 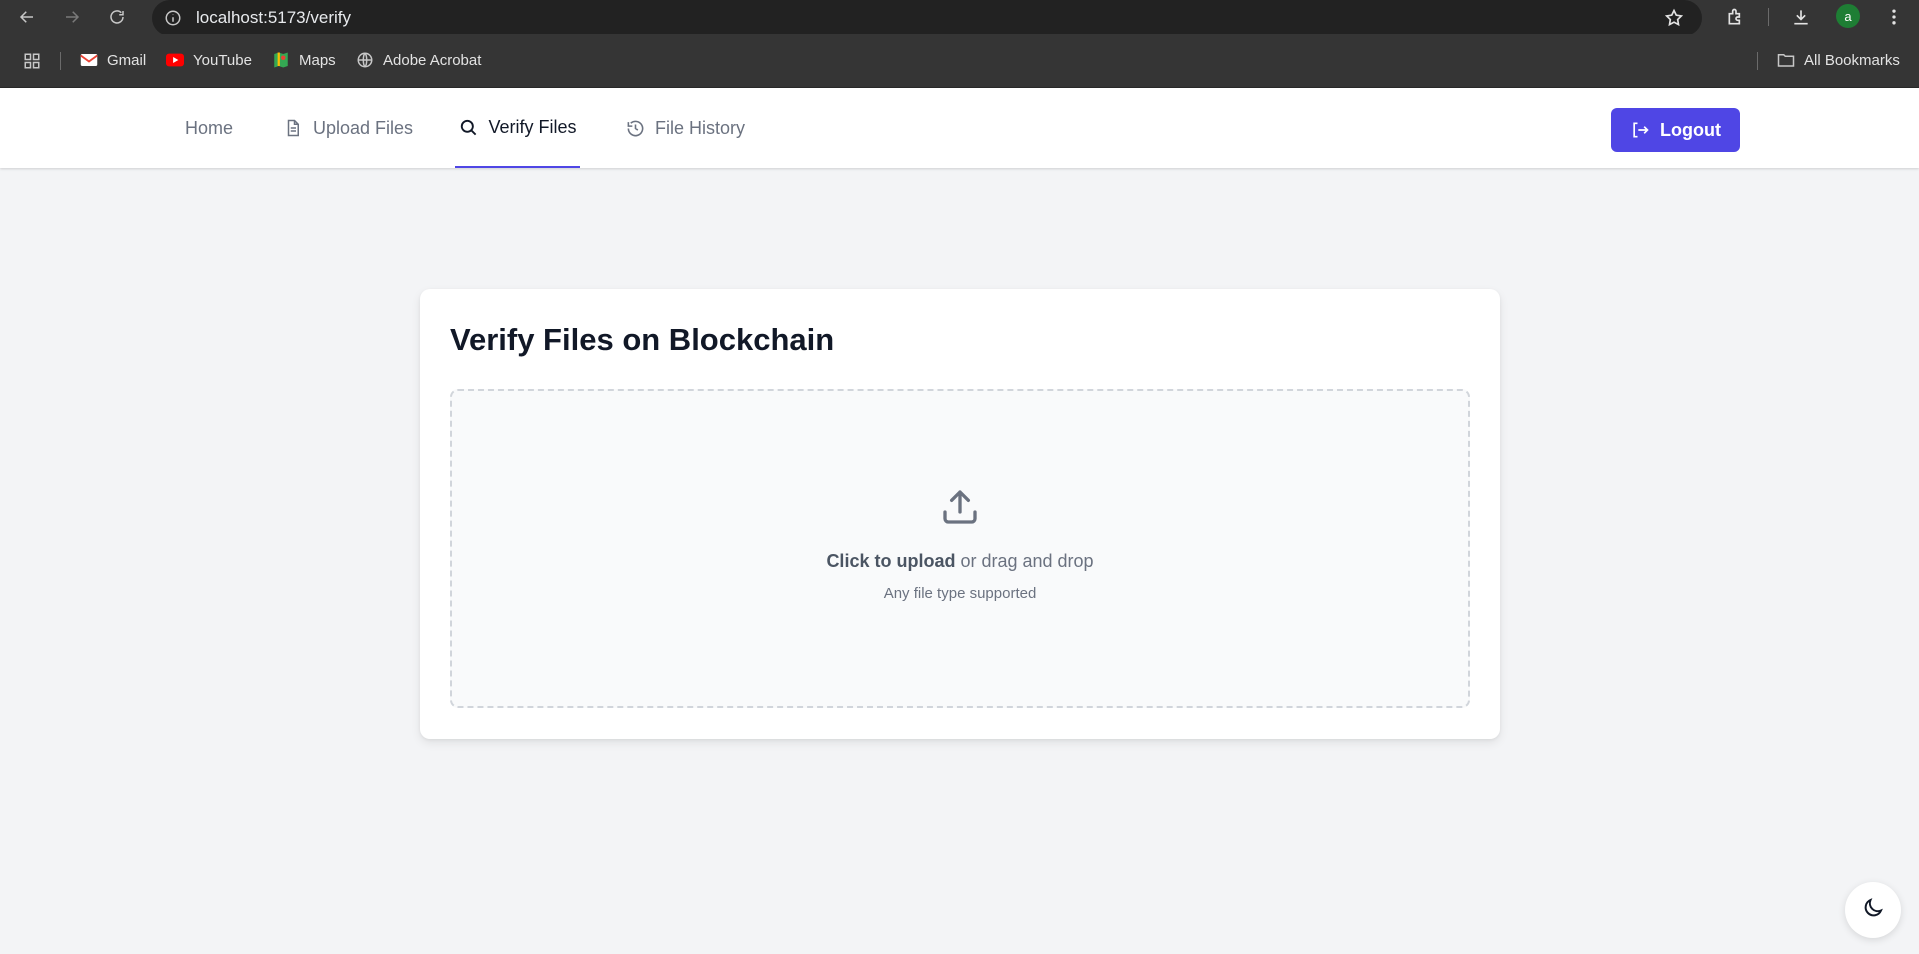 What do you see at coordinates (468, 127) in the screenshot?
I see `search-icon` at bounding box center [468, 127].